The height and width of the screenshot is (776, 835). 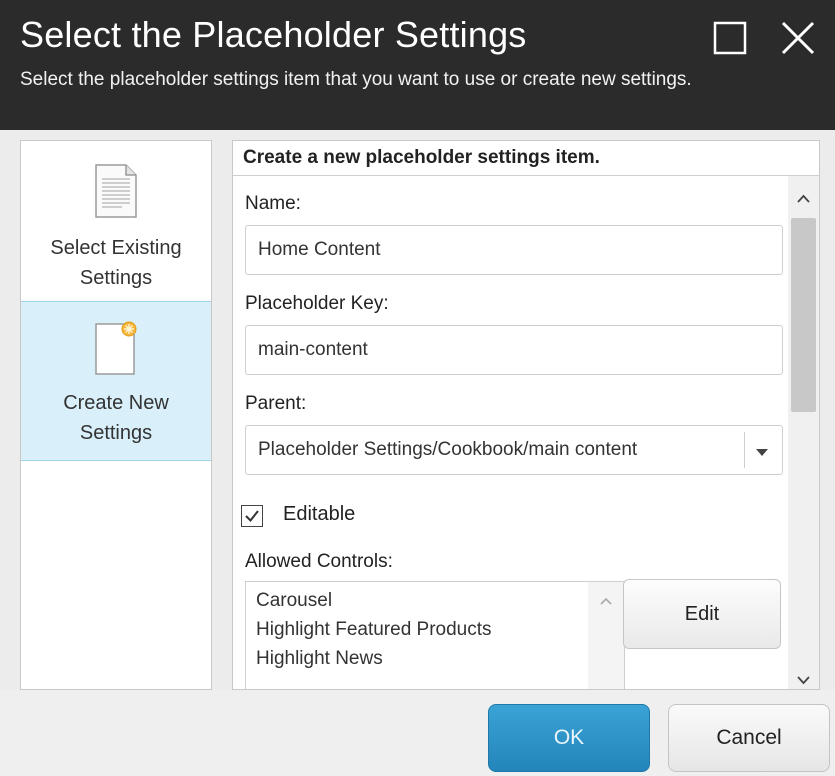 I want to click on list-item: Carousel, so click(x=294, y=601).